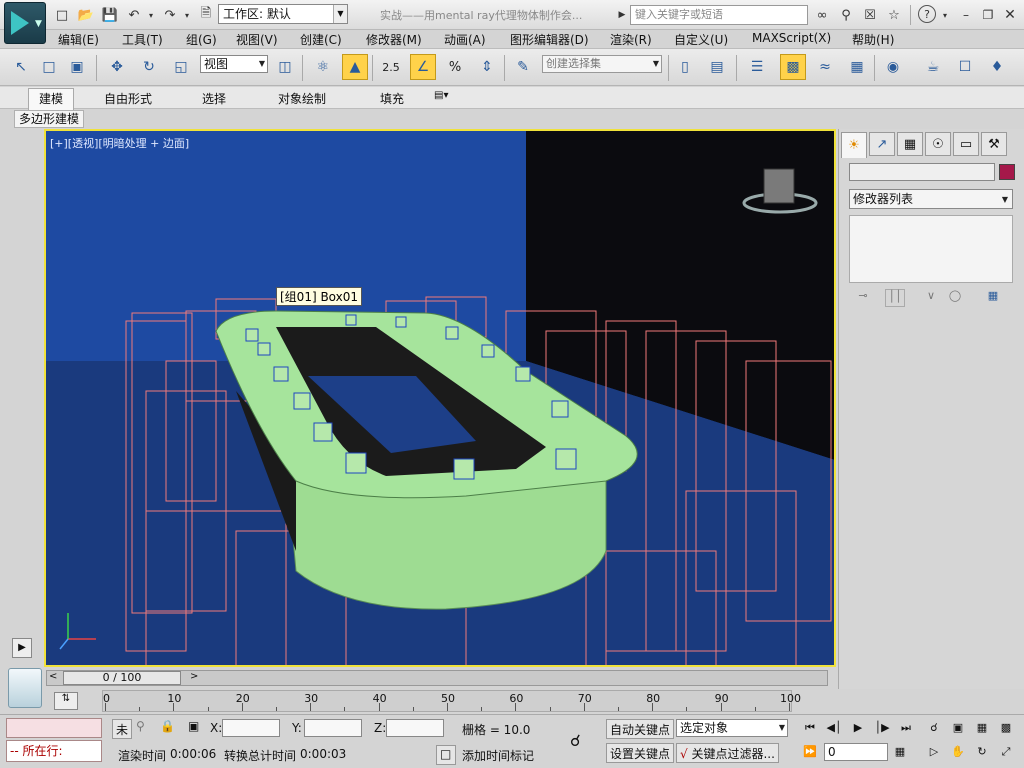 The image size is (1024, 768). What do you see at coordinates (994, 144) in the screenshot?
I see `utilities-icon: ⚒` at bounding box center [994, 144].